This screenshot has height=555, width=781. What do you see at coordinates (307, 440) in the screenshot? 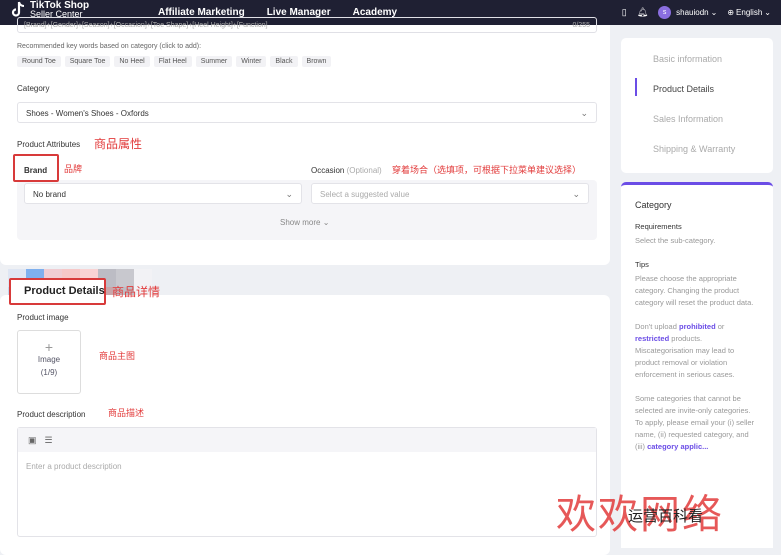
I see `editor-toolbar: ▣ ☰` at bounding box center [307, 440].